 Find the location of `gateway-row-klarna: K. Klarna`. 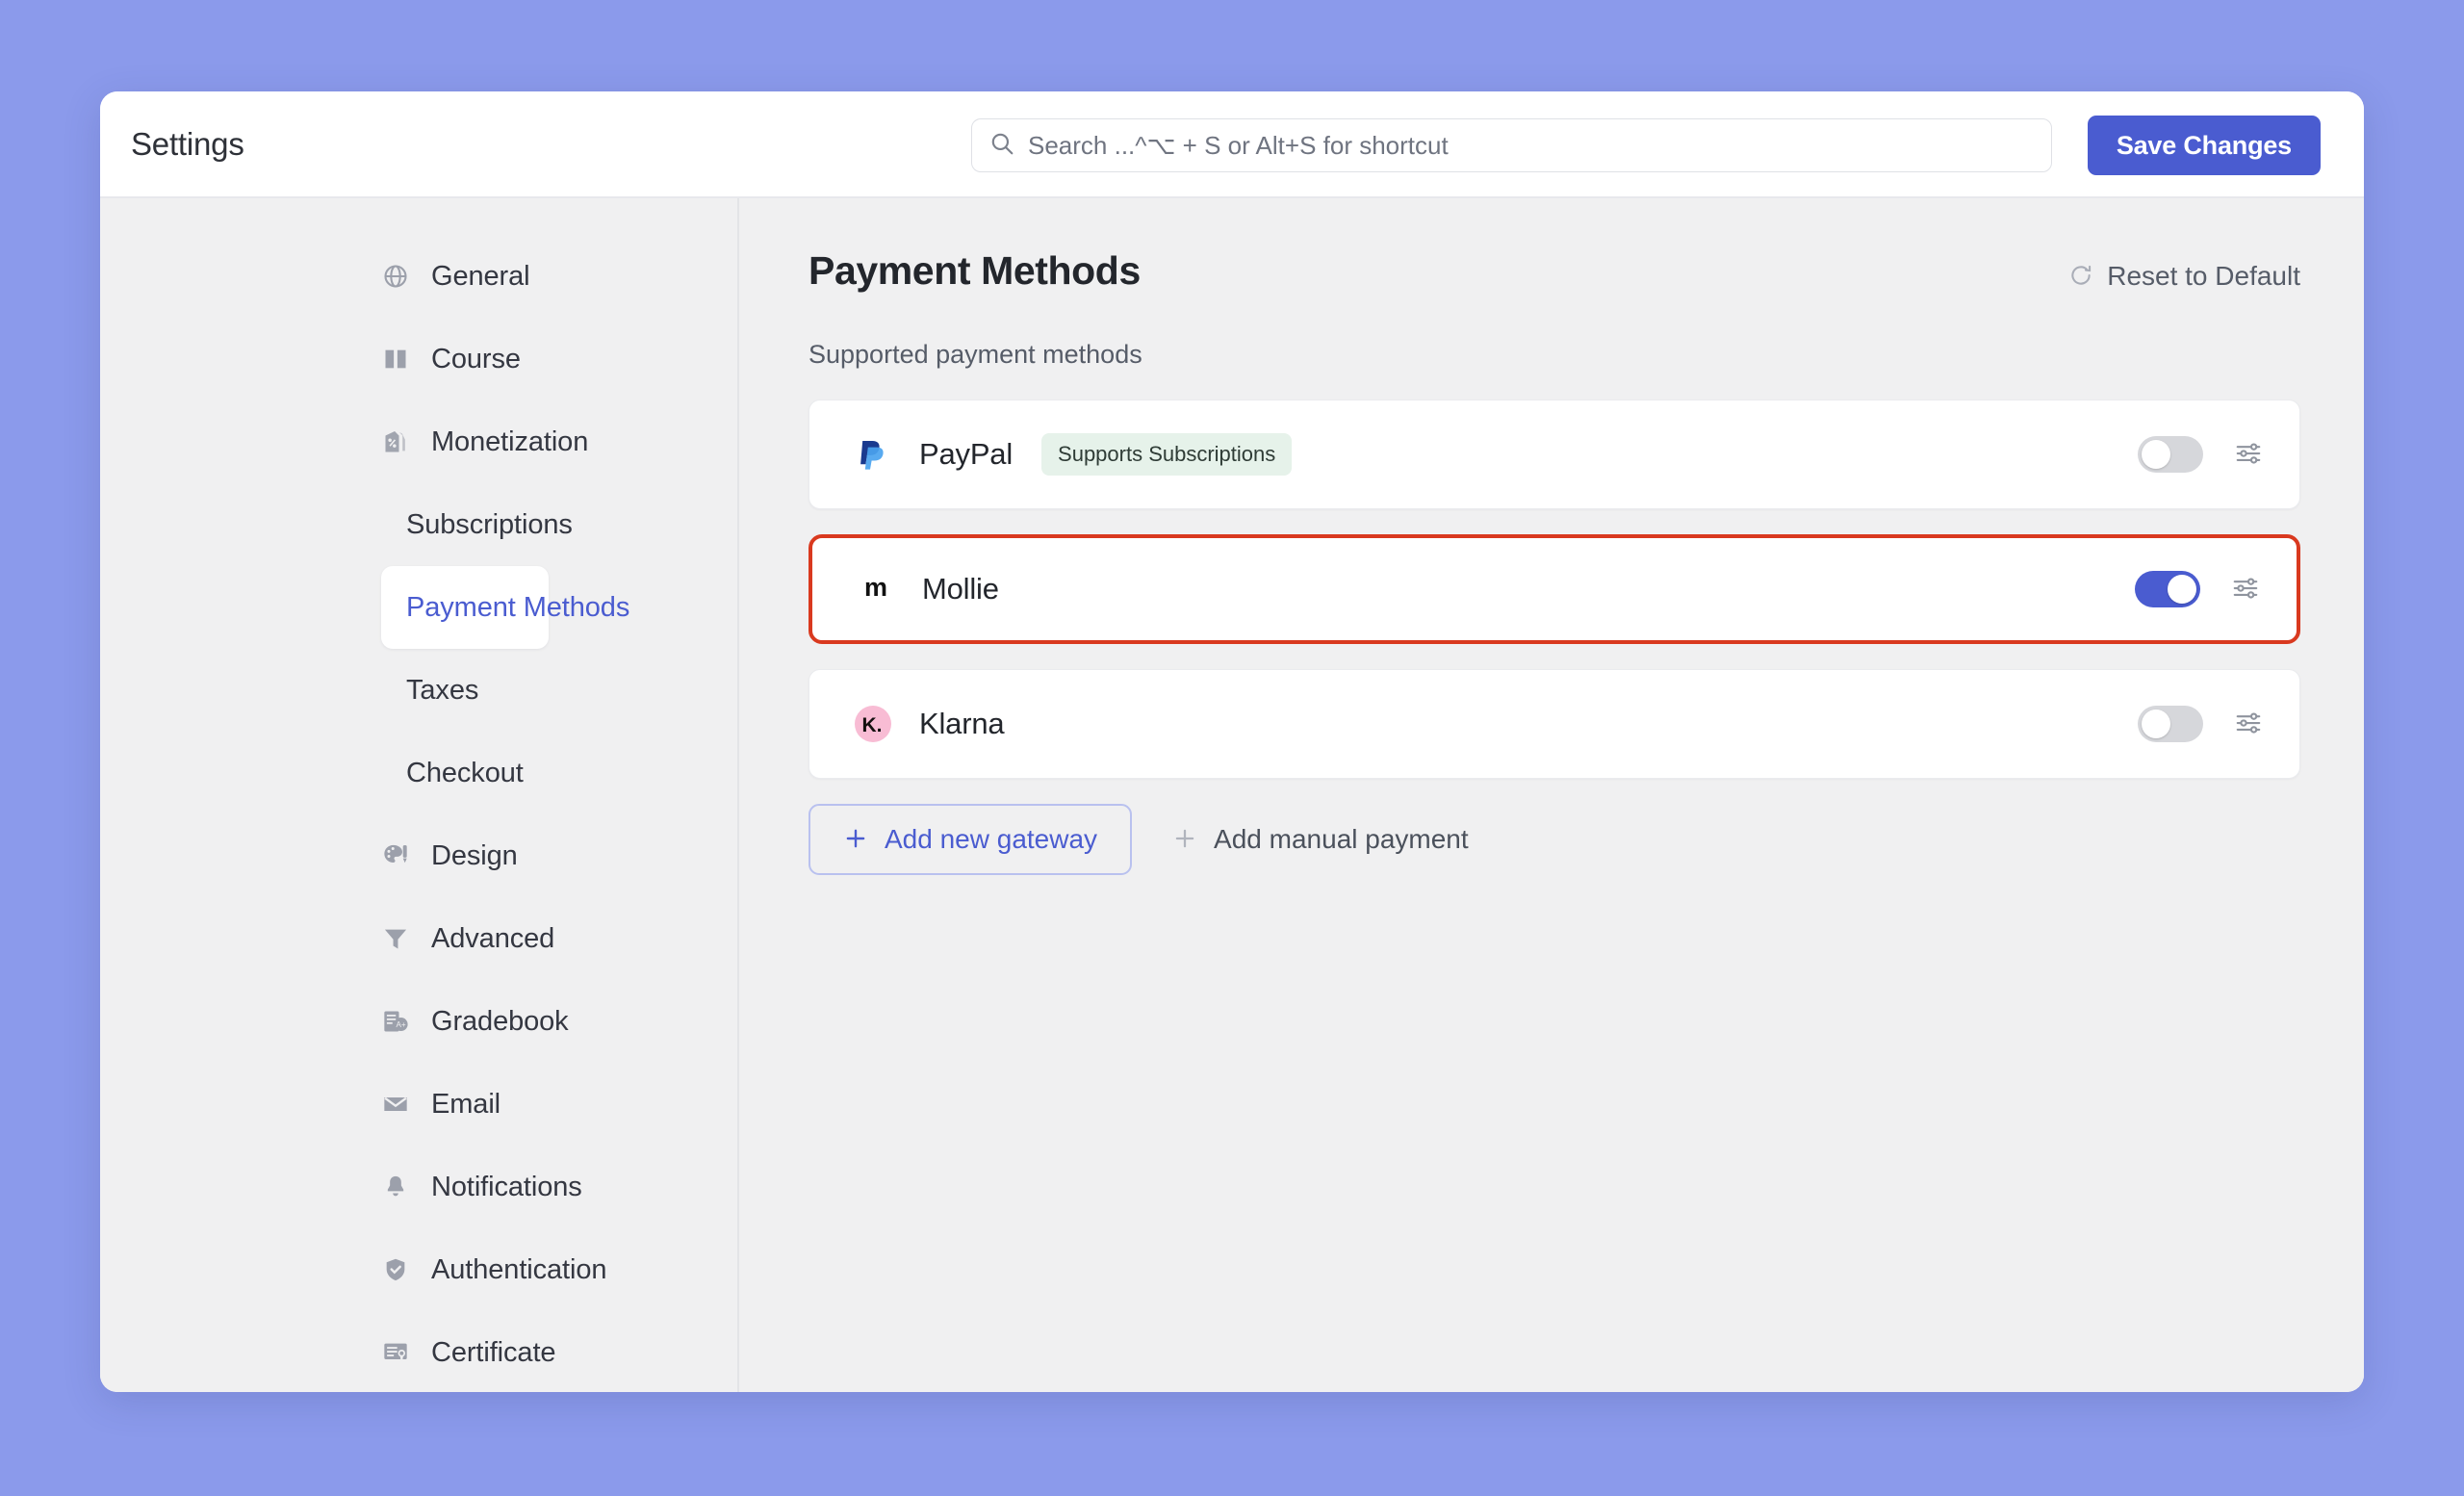

gateway-row-klarna: K. Klarna is located at coordinates (1554, 724).